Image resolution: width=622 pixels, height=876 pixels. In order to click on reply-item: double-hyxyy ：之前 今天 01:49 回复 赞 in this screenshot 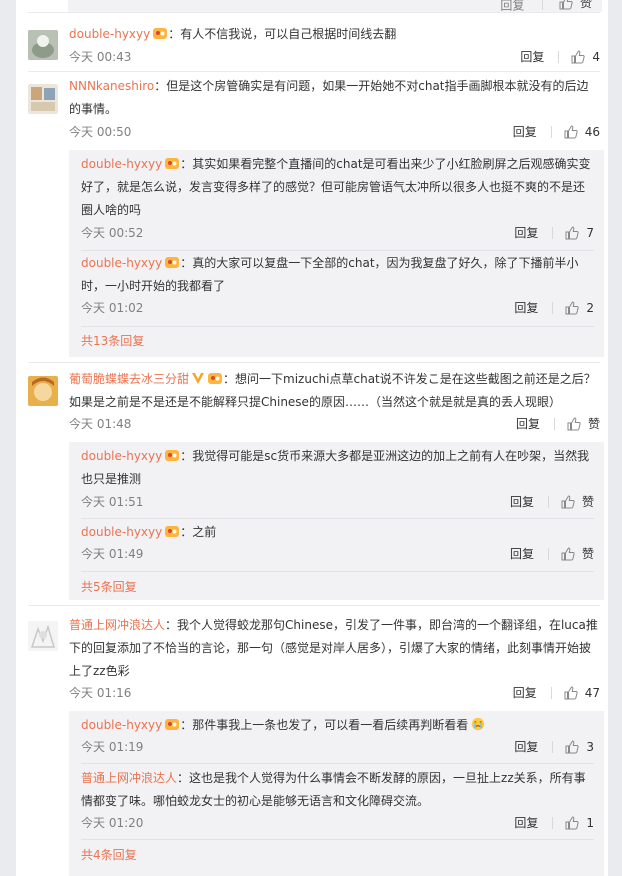, I will do `click(337, 541)`.